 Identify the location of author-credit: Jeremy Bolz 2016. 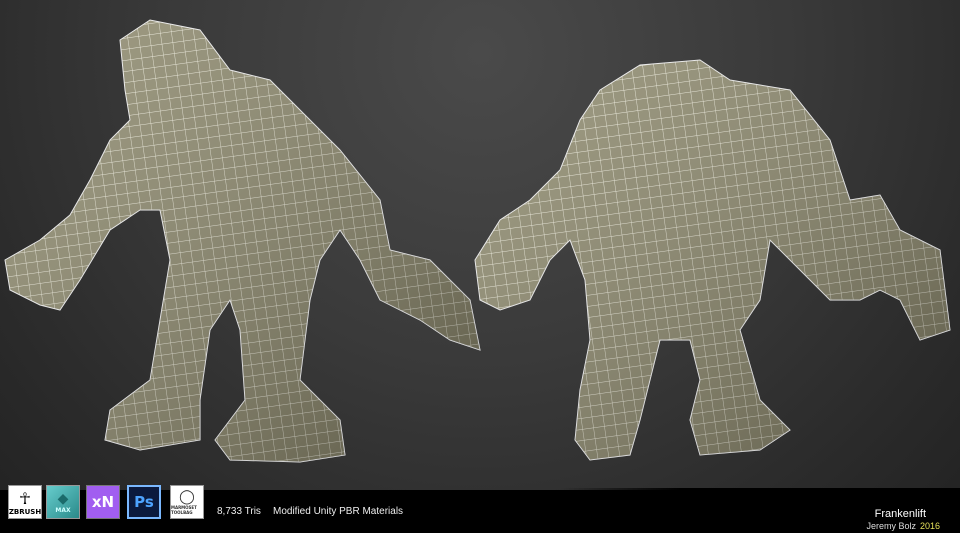
(903, 526).